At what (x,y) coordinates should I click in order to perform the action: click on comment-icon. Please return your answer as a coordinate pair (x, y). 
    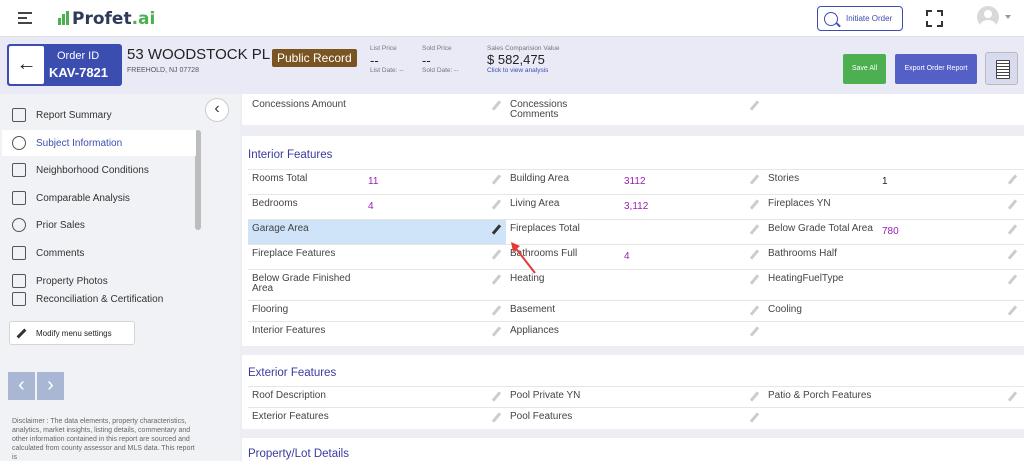
    Looking at the image, I should click on (19, 253).